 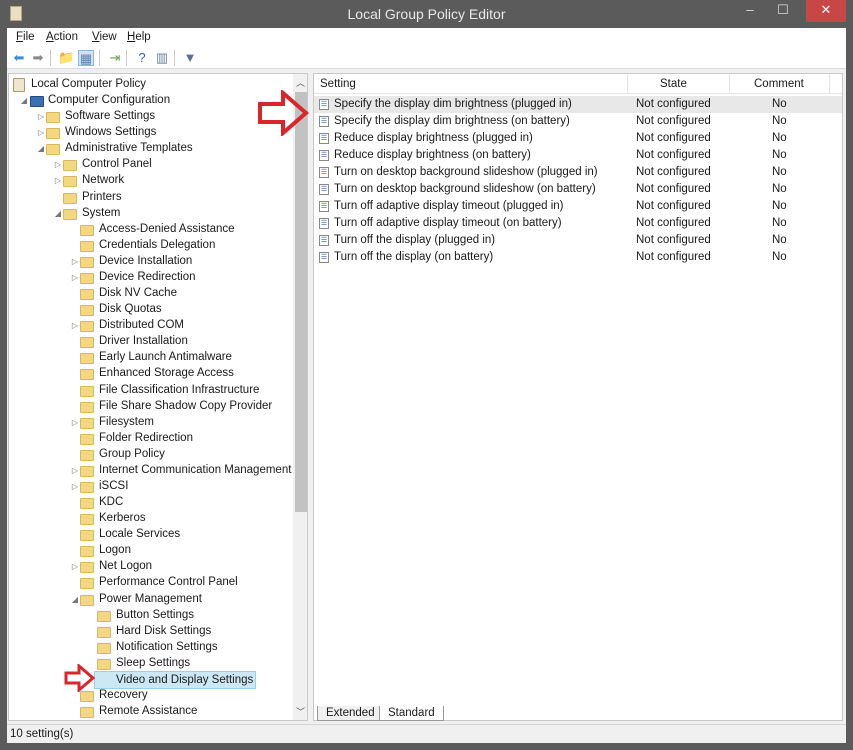 What do you see at coordinates (151, 101) in the screenshot?
I see `tree-item: ◢ Computer Configuration` at bounding box center [151, 101].